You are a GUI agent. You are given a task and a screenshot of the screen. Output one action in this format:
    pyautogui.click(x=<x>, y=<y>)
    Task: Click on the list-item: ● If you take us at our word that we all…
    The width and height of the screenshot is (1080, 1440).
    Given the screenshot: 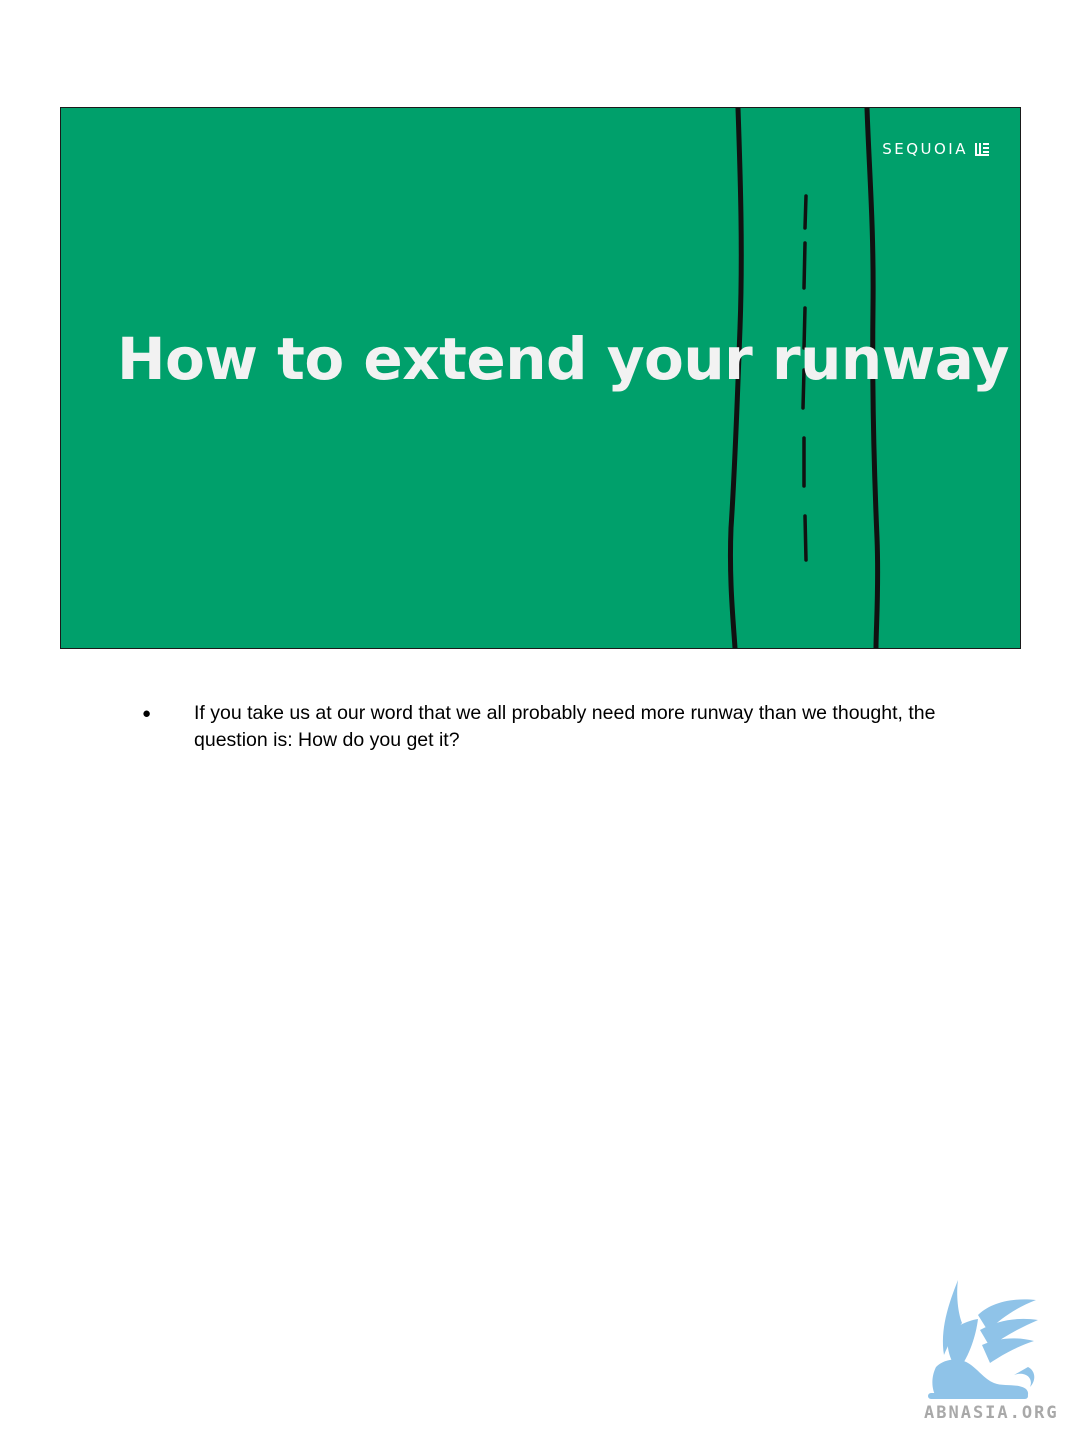 What is the action you would take?
    pyautogui.click(x=540, y=727)
    